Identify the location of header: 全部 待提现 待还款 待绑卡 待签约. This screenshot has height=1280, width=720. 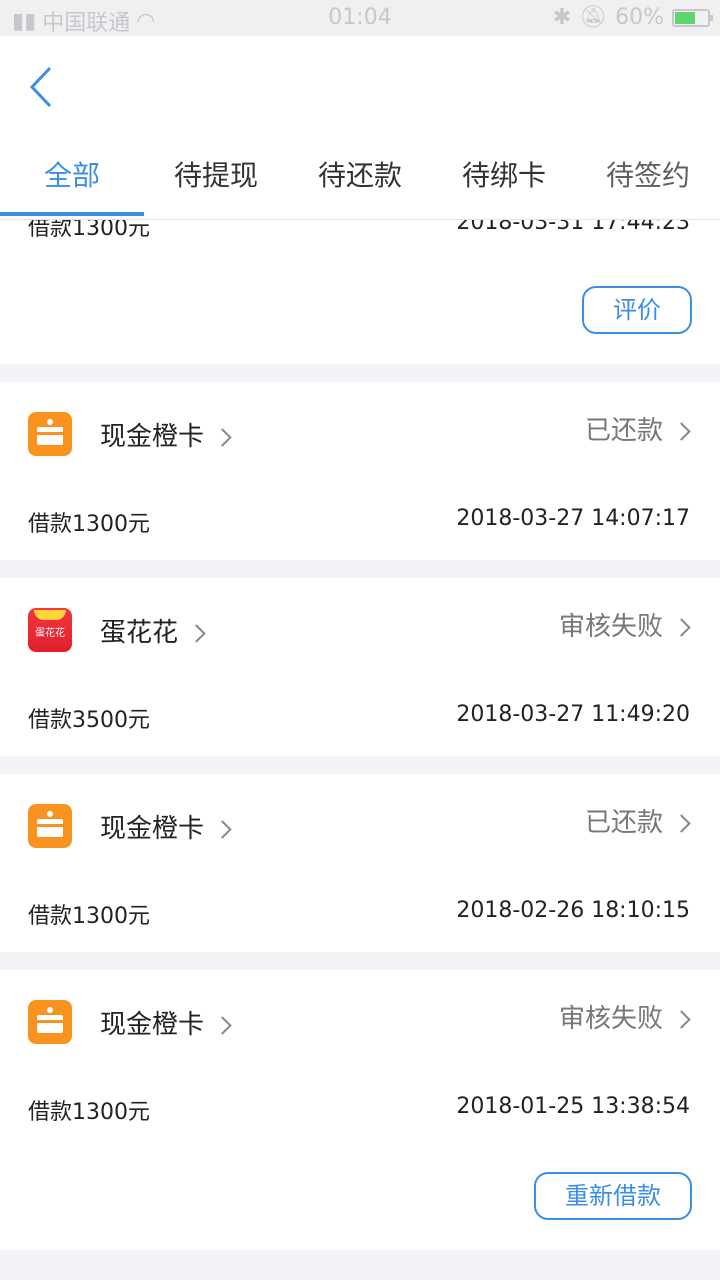
(360, 128).